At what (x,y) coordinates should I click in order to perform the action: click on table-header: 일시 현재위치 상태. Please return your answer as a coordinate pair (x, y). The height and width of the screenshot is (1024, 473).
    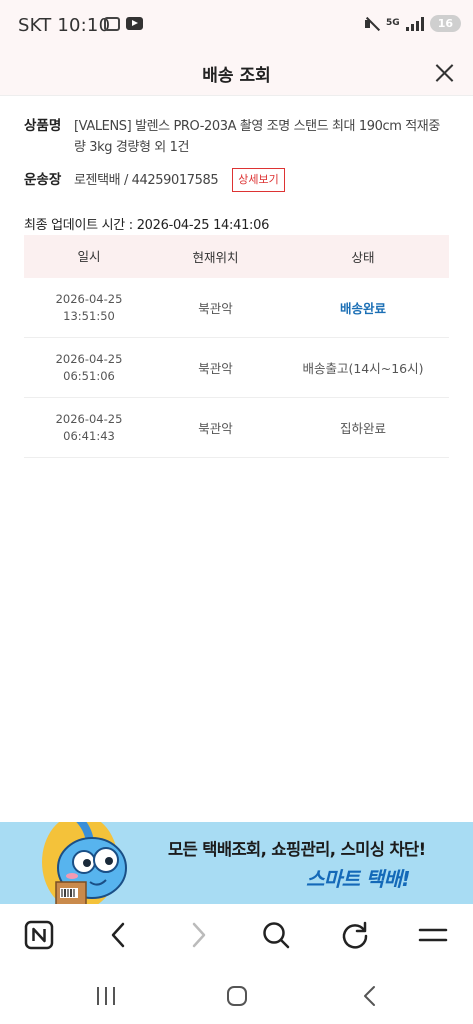
    Looking at the image, I should click on (236, 256).